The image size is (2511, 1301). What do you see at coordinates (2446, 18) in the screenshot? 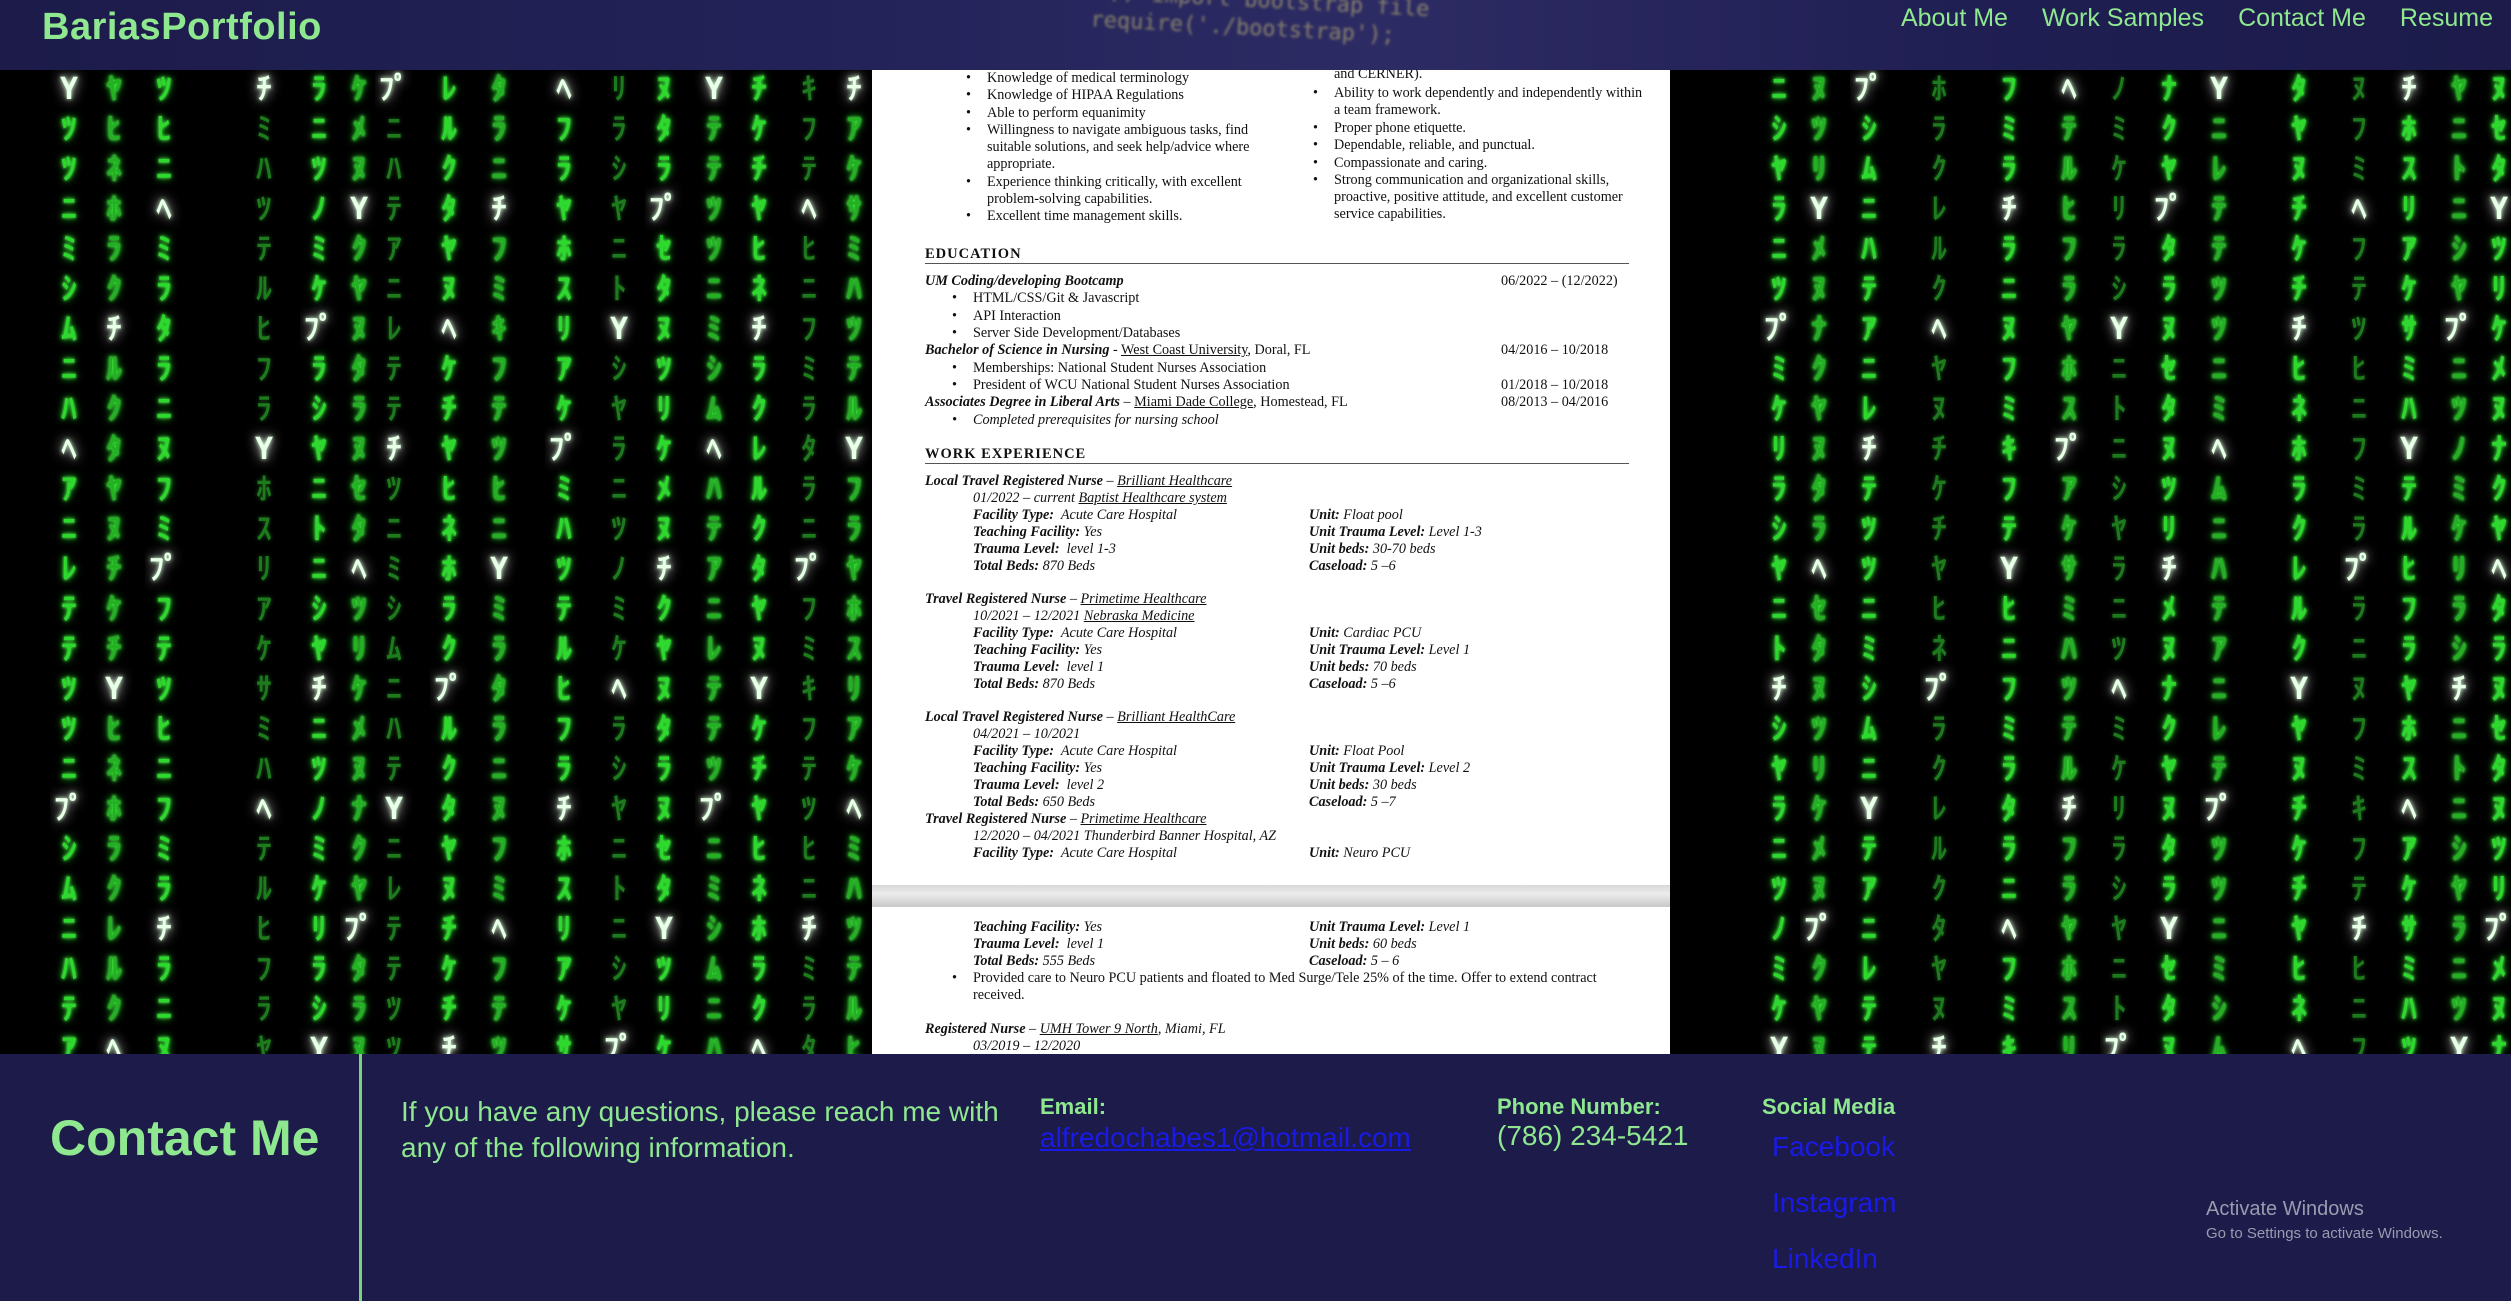
I see `nav-resume: Resume` at bounding box center [2446, 18].